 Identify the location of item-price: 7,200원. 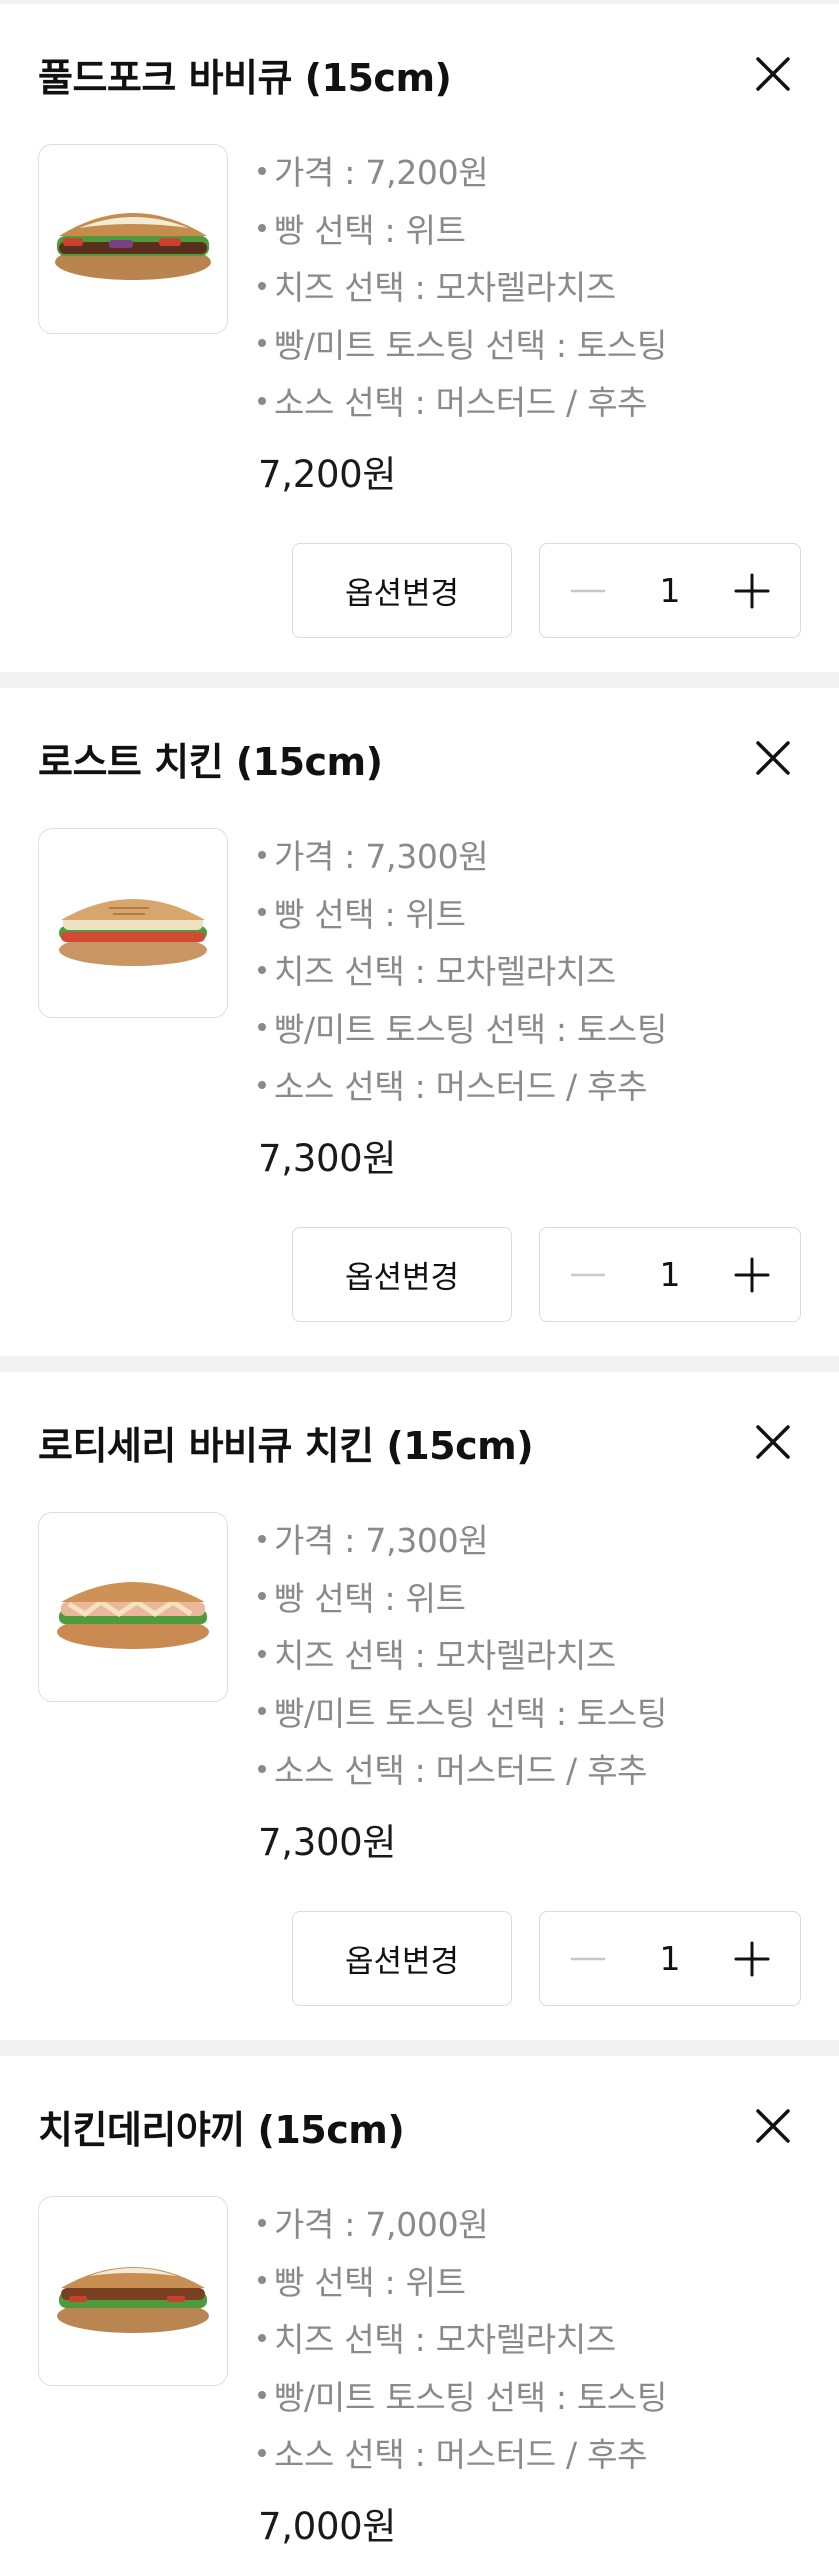
(327, 474).